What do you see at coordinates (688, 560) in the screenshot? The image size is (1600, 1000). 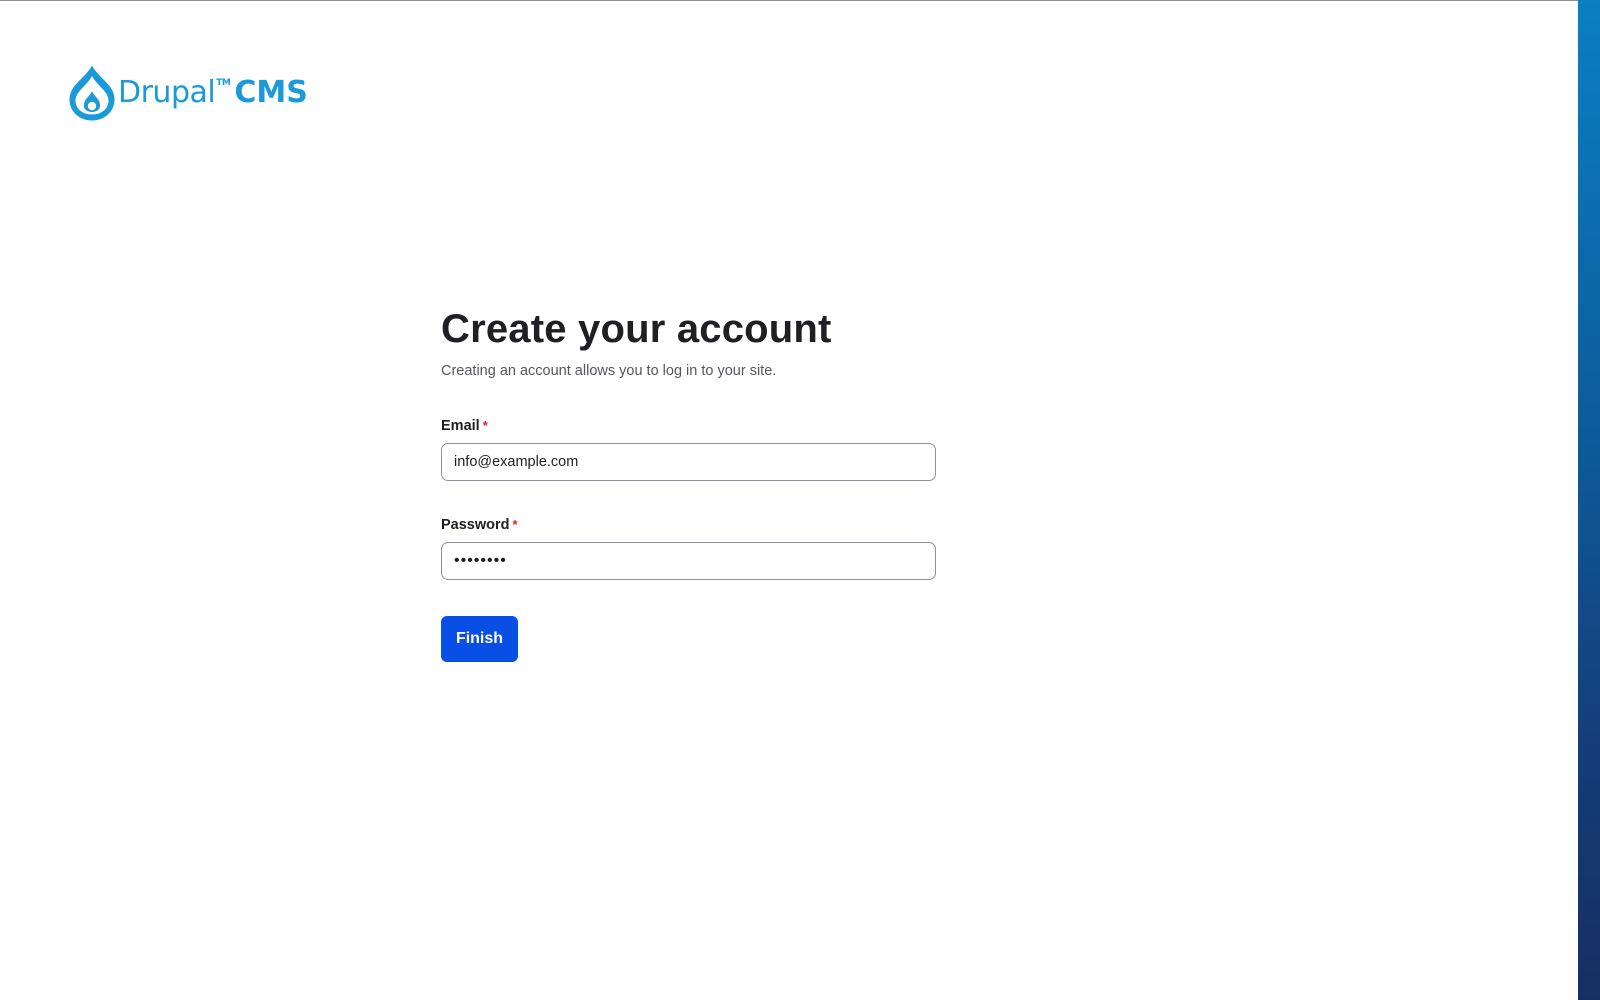 I see `password-field` at bounding box center [688, 560].